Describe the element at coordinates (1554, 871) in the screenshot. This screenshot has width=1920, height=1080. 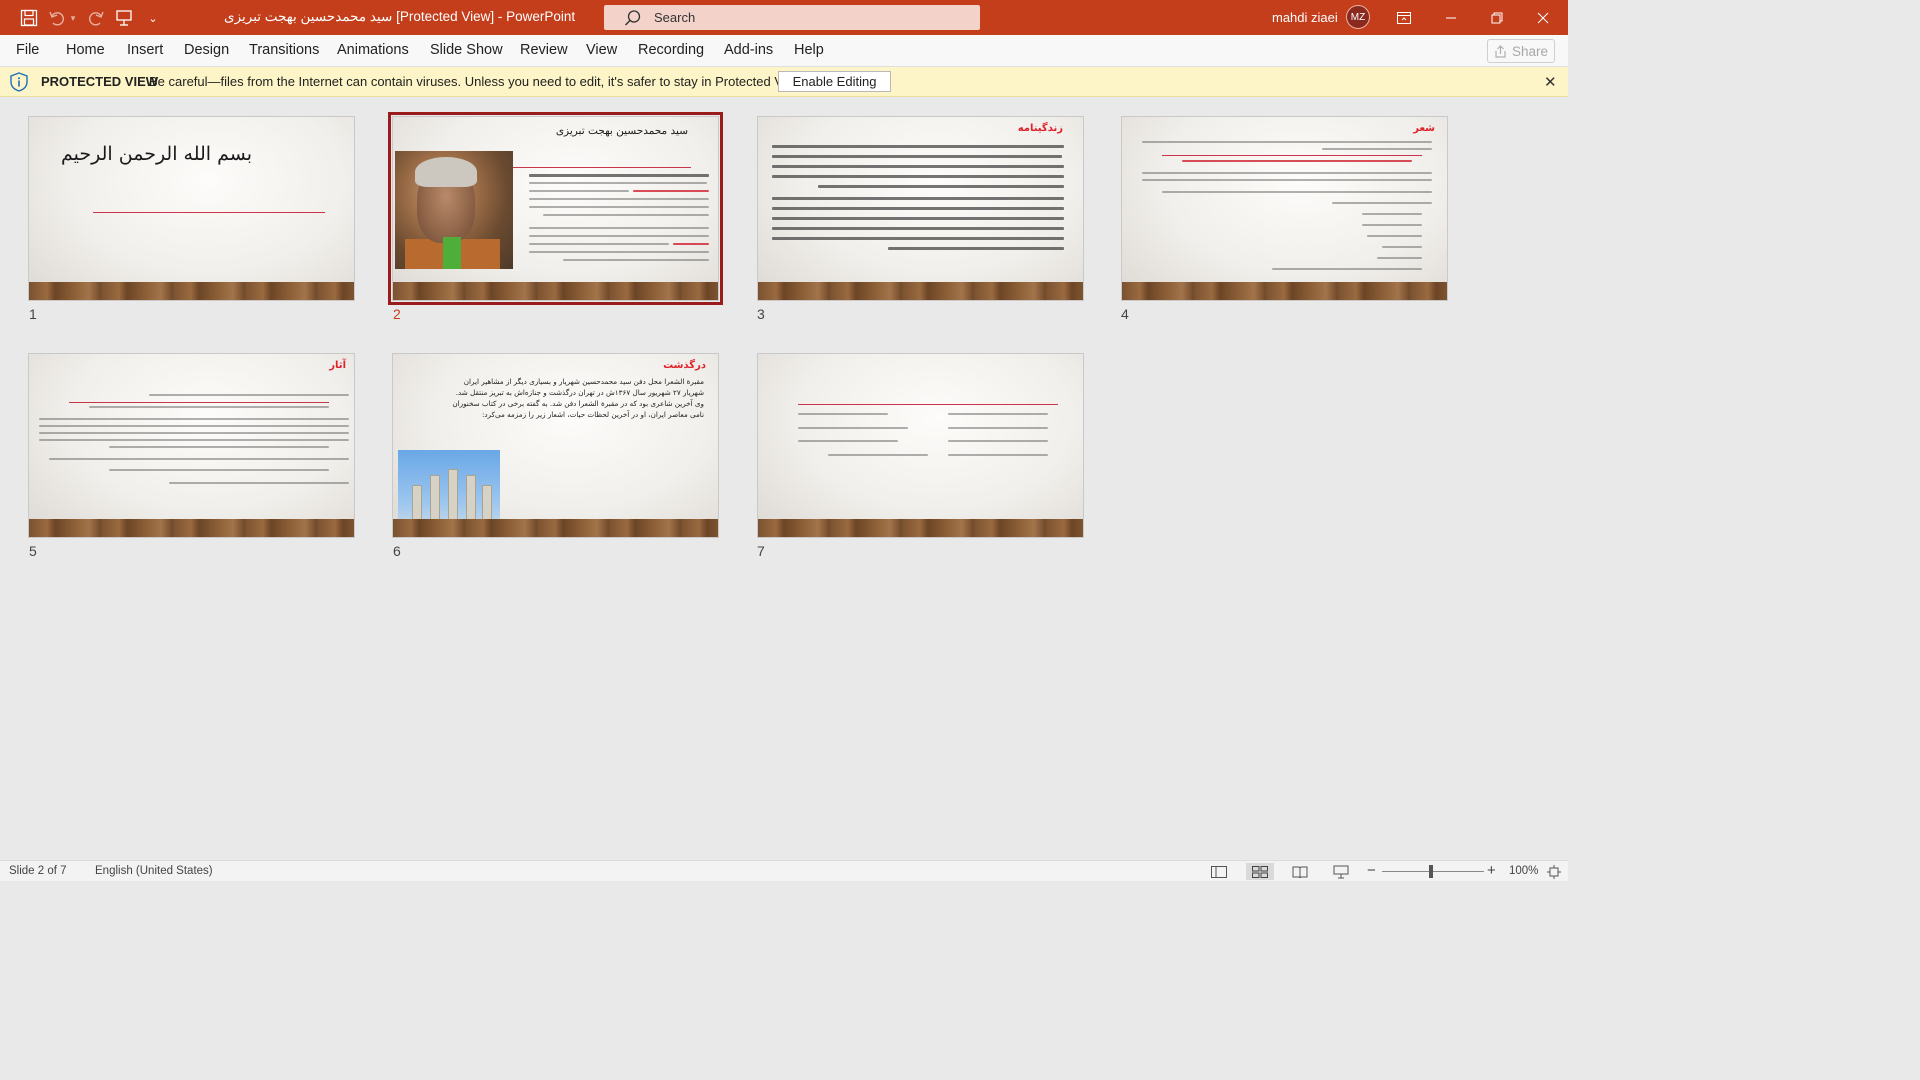
I see `fit-to-window-icon` at that location.